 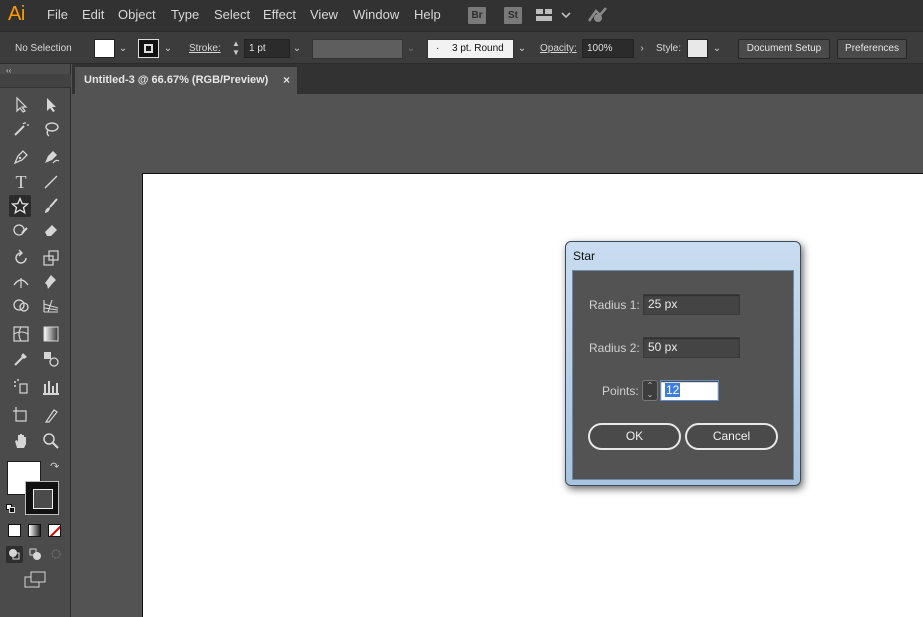 What do you see at coordinates (21, 129) in the screenshot?
I see `magic-wand-tool-icon` at bounding box center [21, 129].